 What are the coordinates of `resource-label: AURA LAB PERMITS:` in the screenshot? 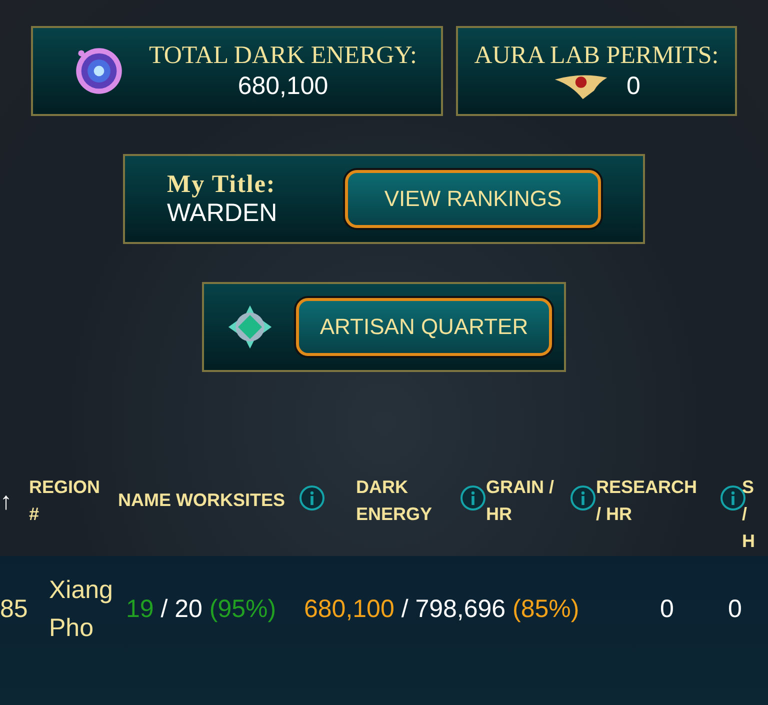 It's located at (596, 56).